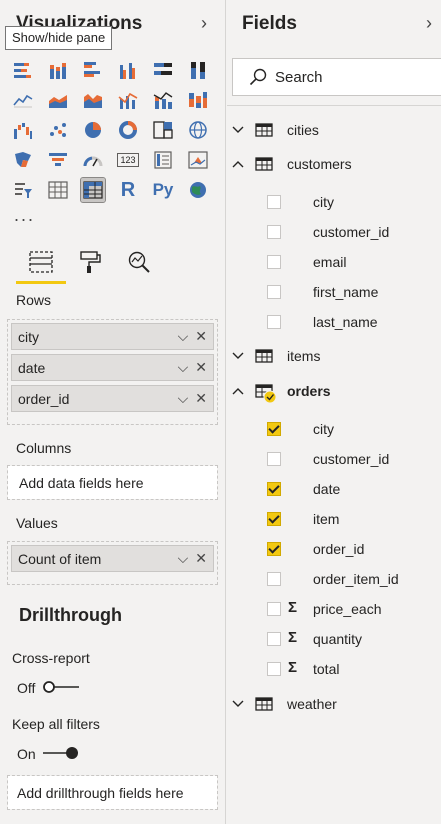  I want to click on field-row: Σquantity, so click(334, 639).